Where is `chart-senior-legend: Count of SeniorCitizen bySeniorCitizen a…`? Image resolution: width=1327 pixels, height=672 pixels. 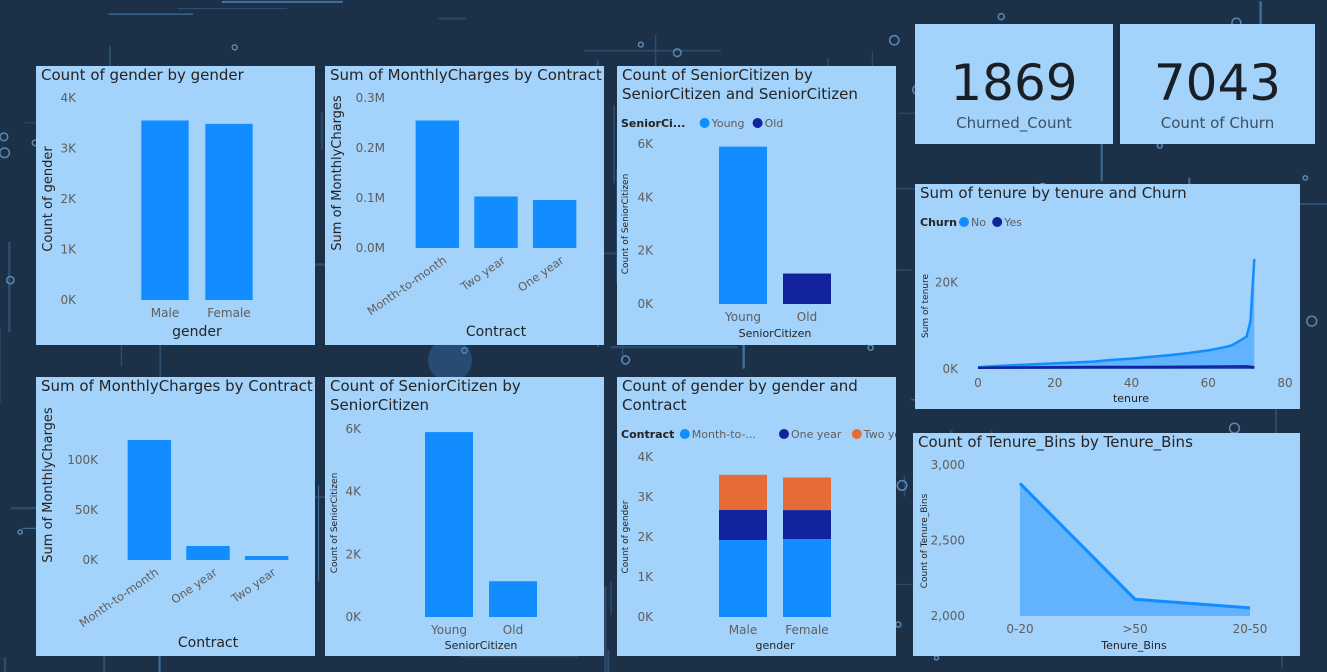 chart-senior-legend: Count of SeniorCitizen bySeniorCitizen a… is located at coordinates (739, 203).